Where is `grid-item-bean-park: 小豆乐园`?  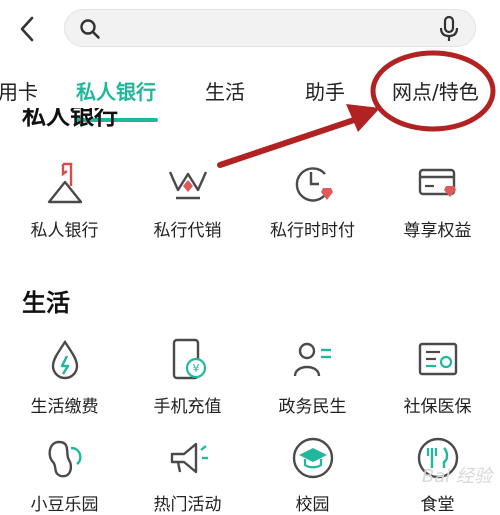
grid-item-bean-park: 小豆乐园 is located at coordinates (64, 474).